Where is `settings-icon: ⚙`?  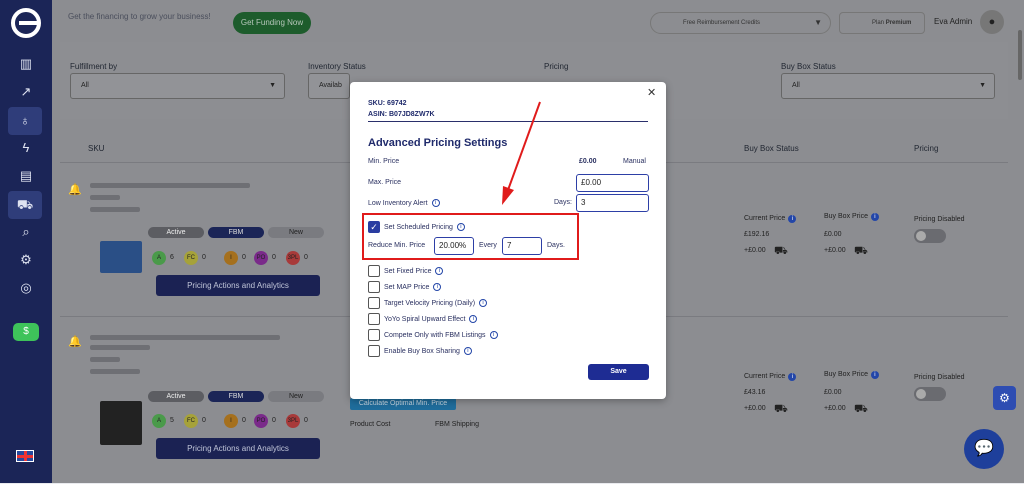
settings-icon: ⚙ is located at coordinates (26, 260).